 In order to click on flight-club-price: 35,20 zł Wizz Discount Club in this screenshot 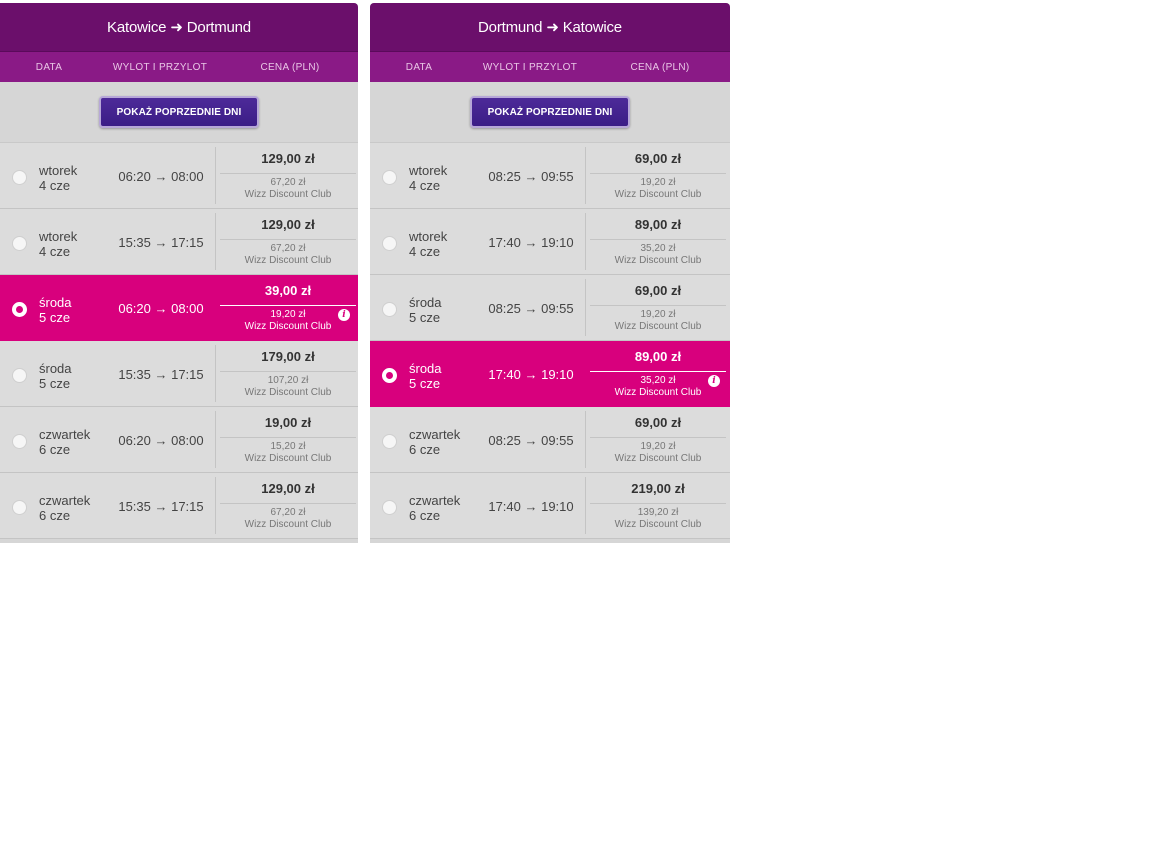, I will do `click(658, 387)`.